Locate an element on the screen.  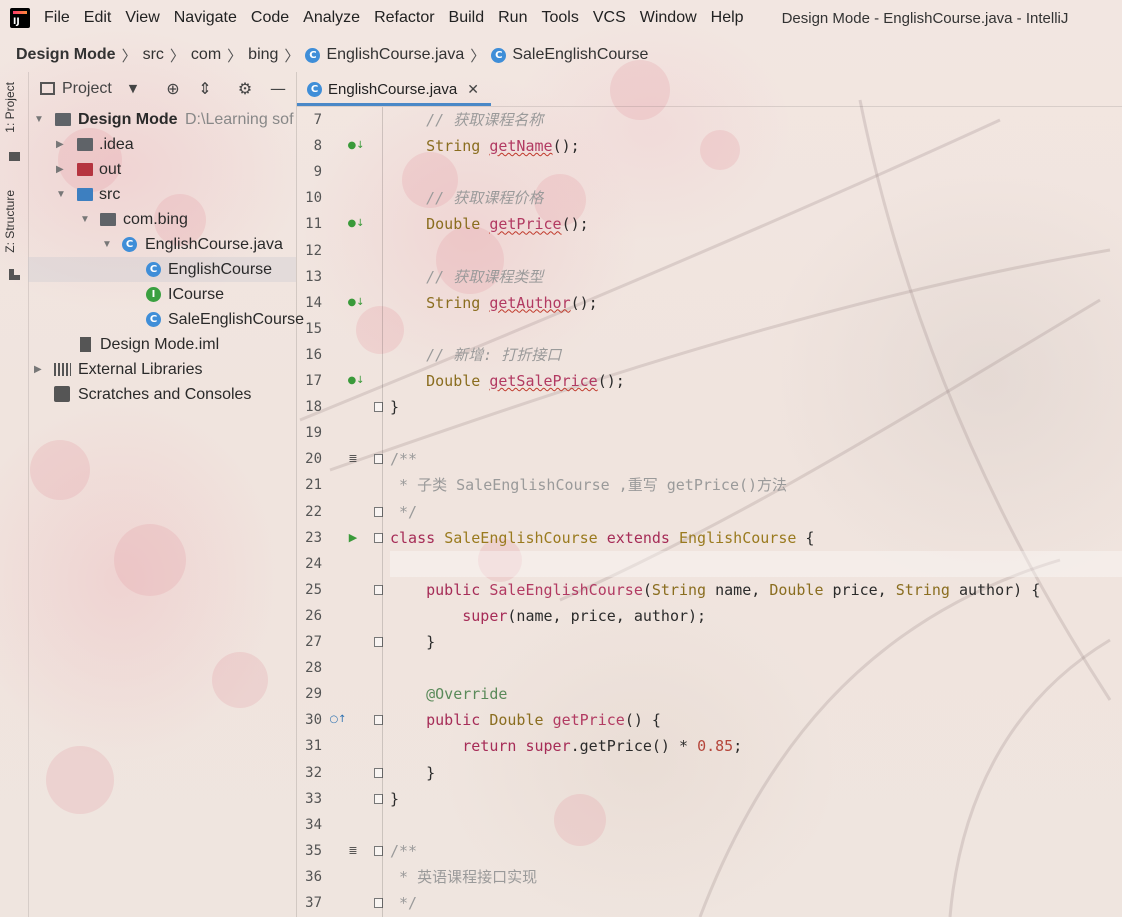
menu-code: Code is located at coordinates (270, 18).